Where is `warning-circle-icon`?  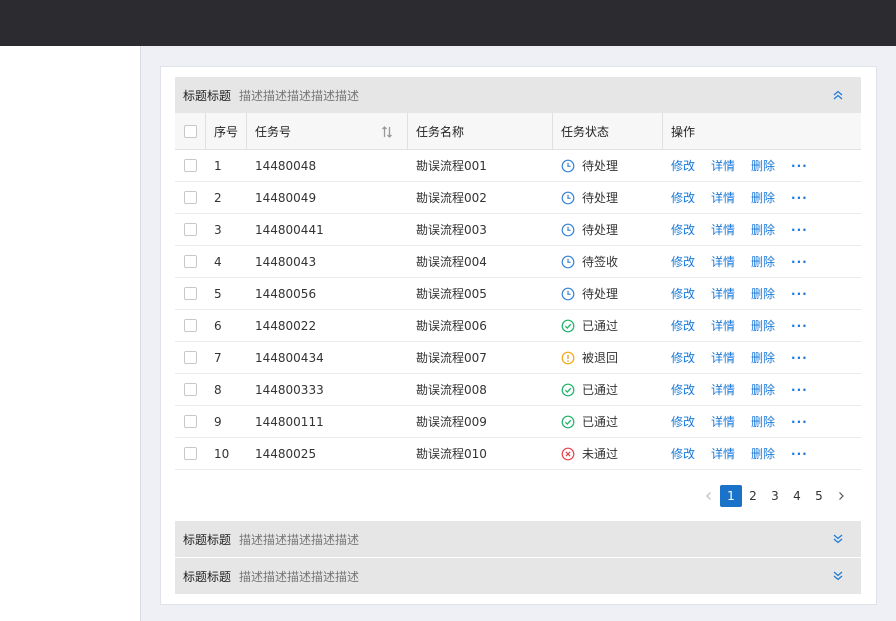 warning-circle-icon is located at coordinates (568, 358).